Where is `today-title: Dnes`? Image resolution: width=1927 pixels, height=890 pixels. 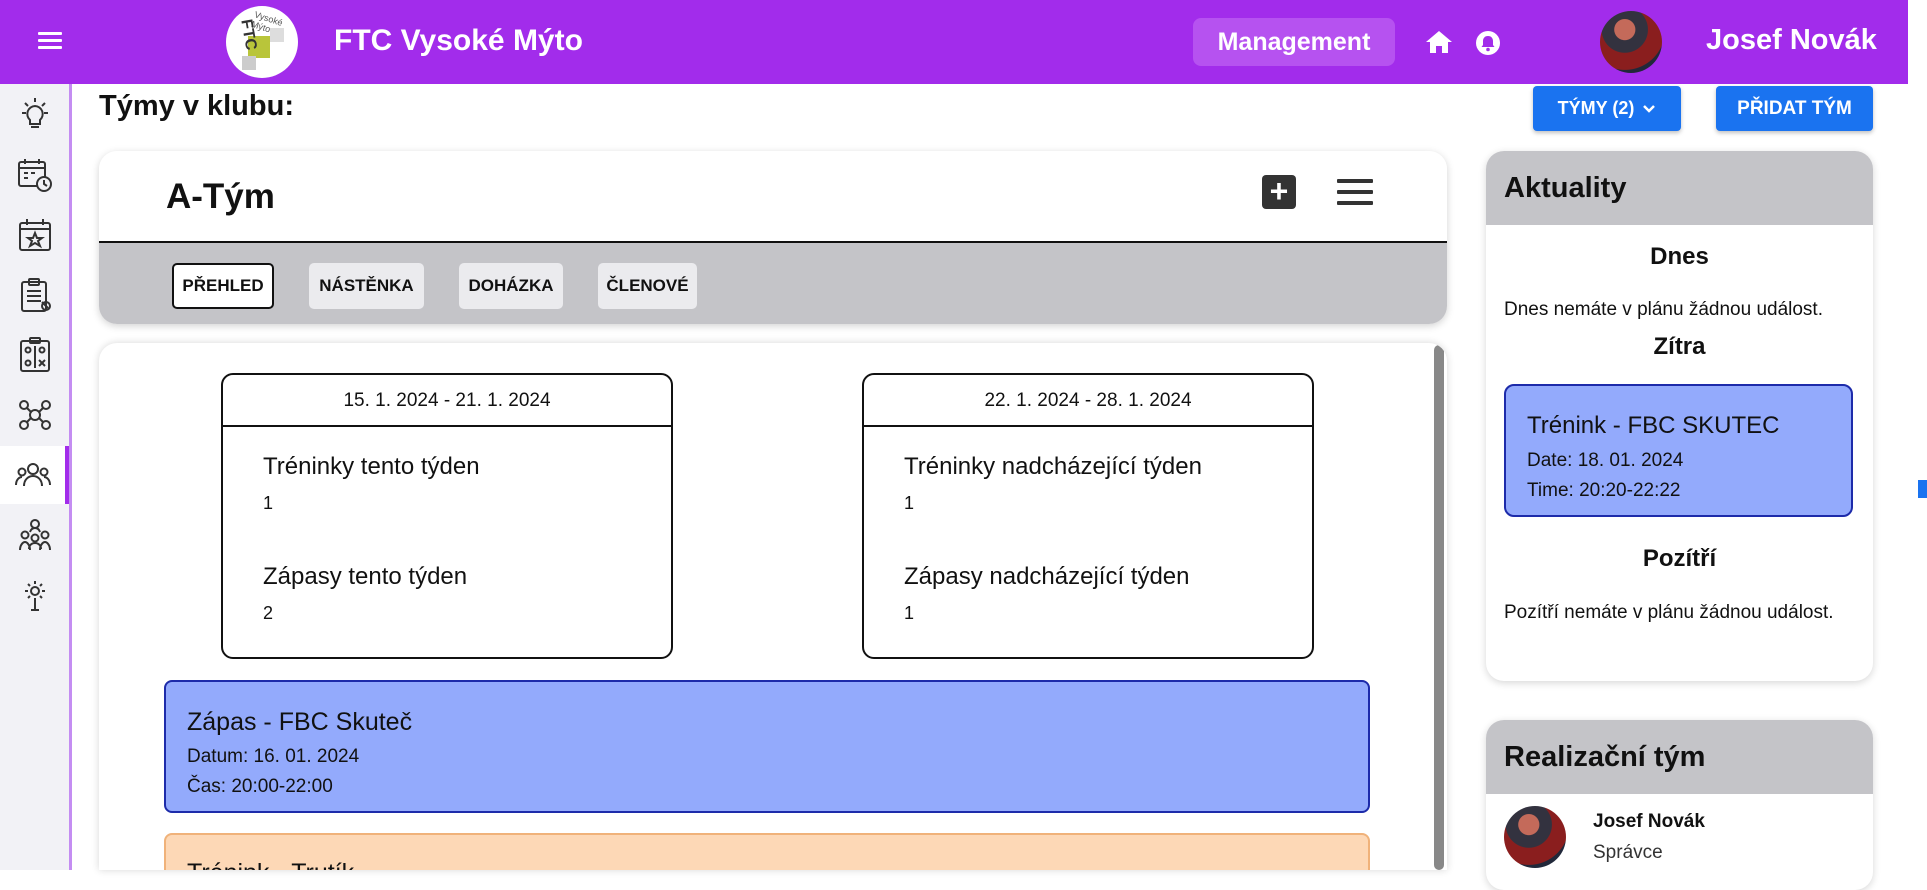 today-title: Dnes is located at coordinates (1679, 256).